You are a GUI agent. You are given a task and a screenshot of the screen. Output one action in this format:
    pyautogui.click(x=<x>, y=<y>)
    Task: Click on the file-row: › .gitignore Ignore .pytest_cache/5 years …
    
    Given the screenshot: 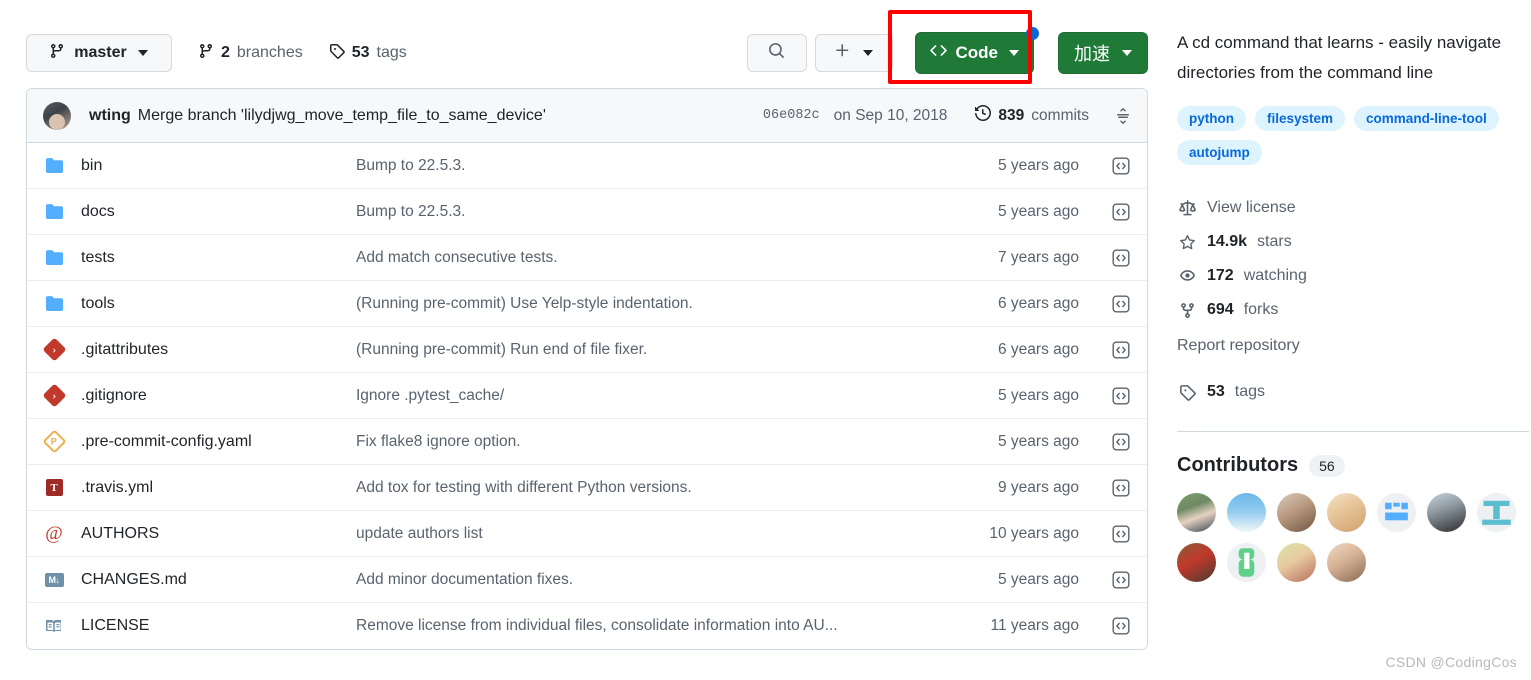 What is the action you would take?
    pyautogui.click(x=587, y=396)
    